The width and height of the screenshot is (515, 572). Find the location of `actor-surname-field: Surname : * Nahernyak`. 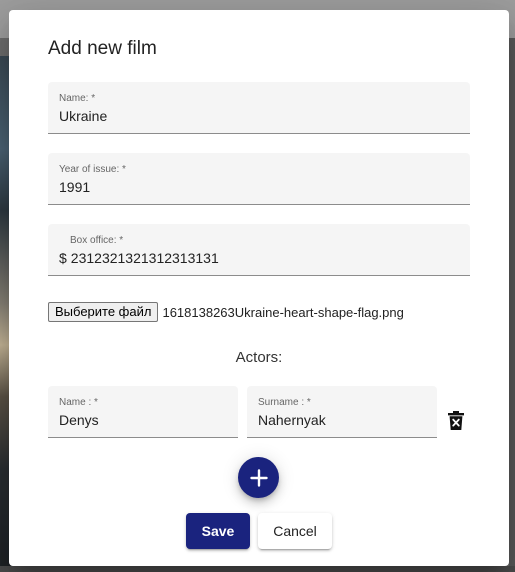

actor-surname-field: Surname : * Nahernyak is located at coordinates (342, 412).